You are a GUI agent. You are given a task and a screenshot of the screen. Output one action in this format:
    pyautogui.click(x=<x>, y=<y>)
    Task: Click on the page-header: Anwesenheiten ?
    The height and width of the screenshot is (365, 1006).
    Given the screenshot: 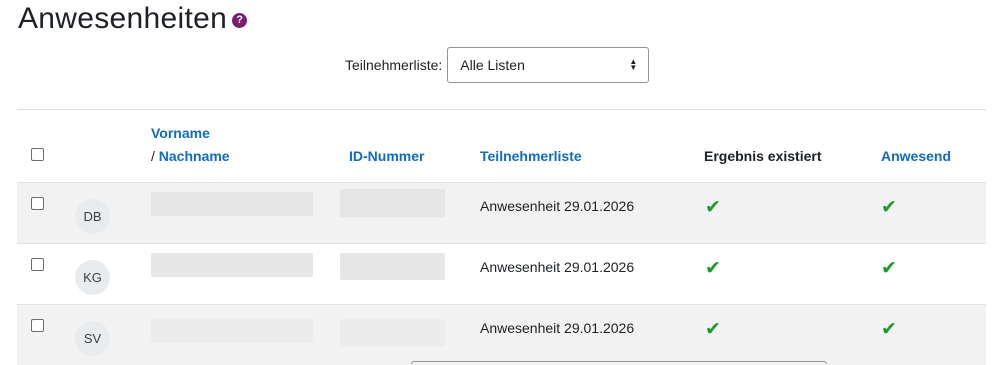 What is the action you would take?
    pyautogui.click(x=133, y=19)
    